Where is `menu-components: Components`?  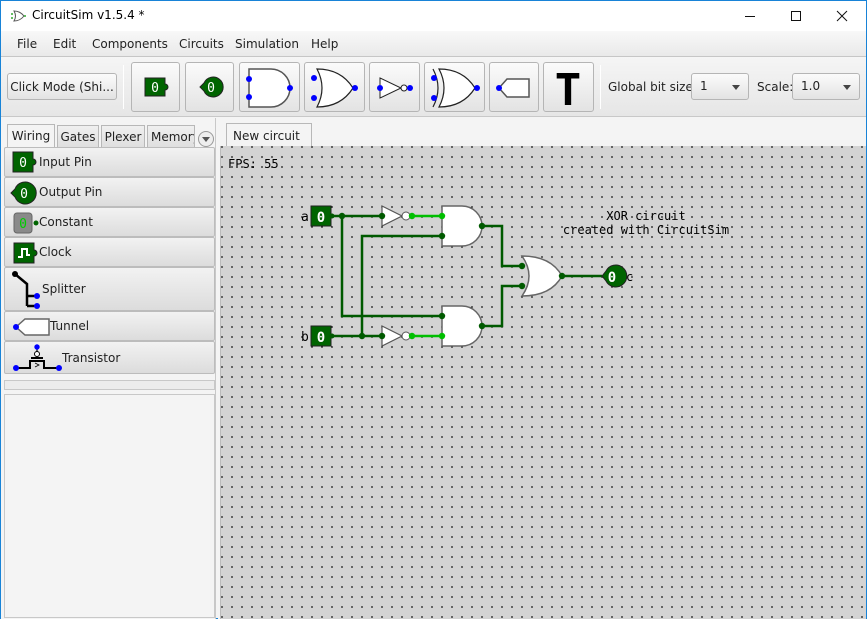 menu-components: Components is located at coordinates (130, 44).